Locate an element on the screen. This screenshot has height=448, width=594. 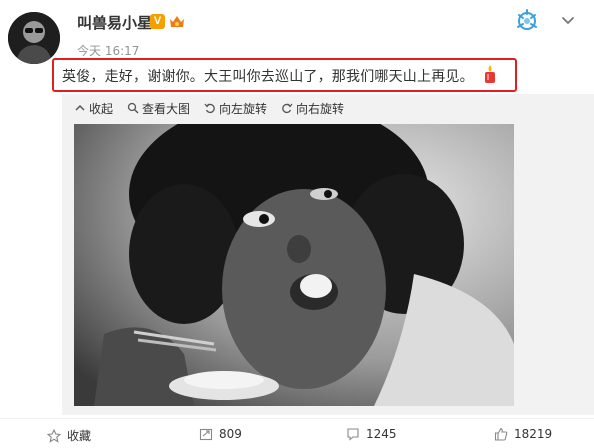
author-name: 叫兽易小星 is located at coordinates (114, 22).